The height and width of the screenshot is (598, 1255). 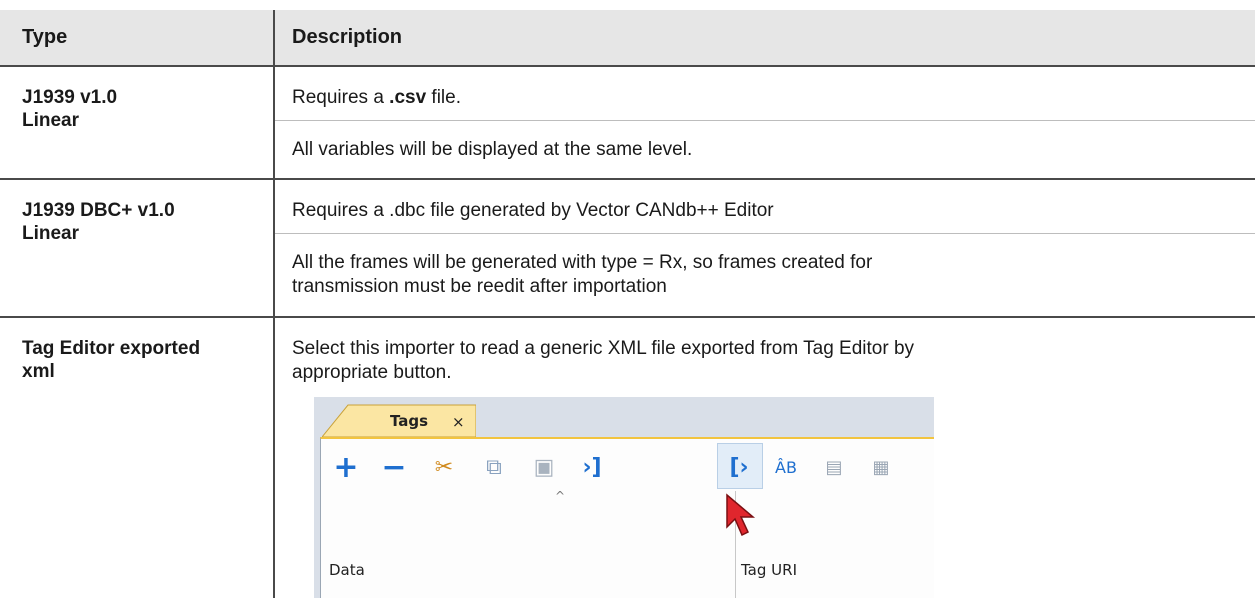 I want to click on tag-editor-panel: + − ✂ ⧉ ▣ ›] [› ÂB ▤ ▦ ^ Data Tag URI, so click(x=627, y=517).